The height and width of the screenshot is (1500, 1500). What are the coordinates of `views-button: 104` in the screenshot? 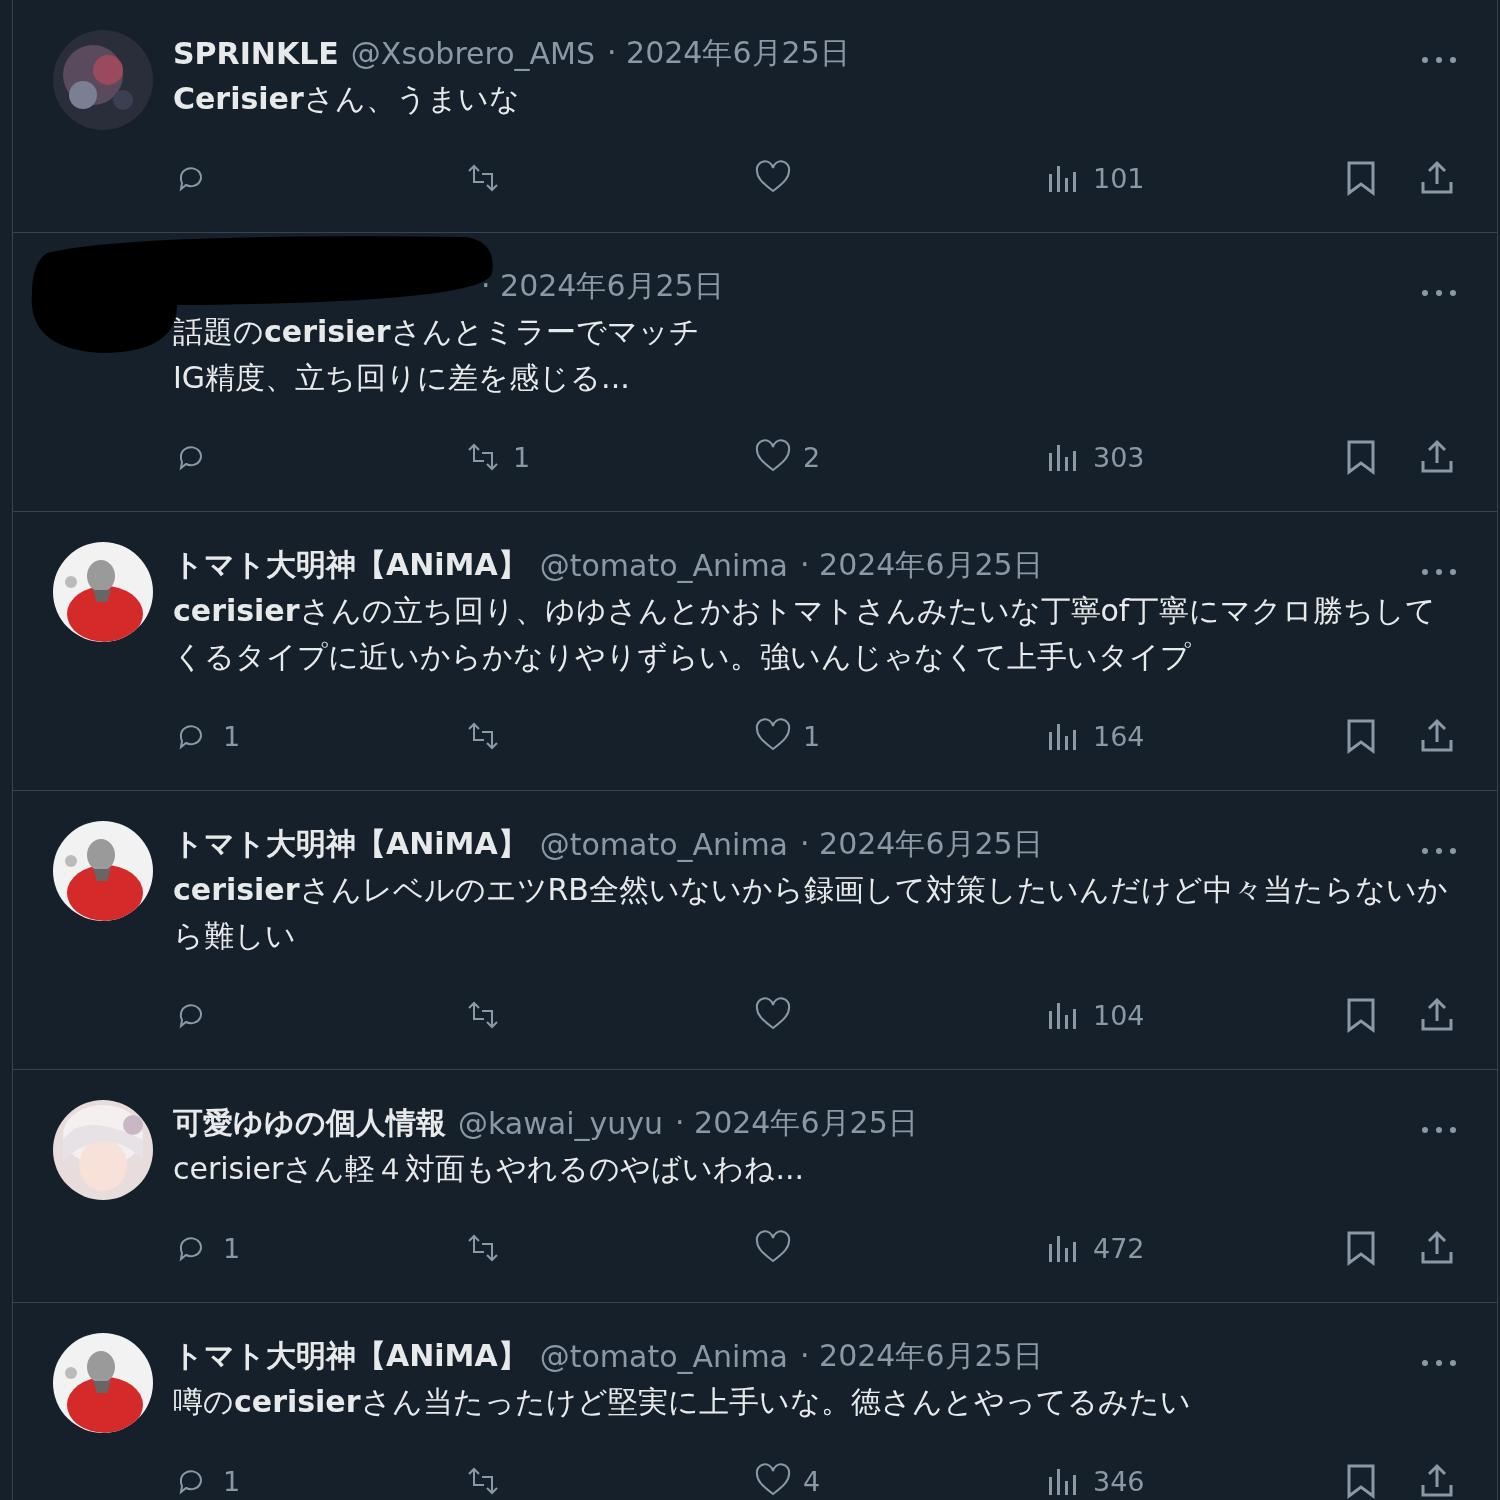 It's located at (1188, 1015).